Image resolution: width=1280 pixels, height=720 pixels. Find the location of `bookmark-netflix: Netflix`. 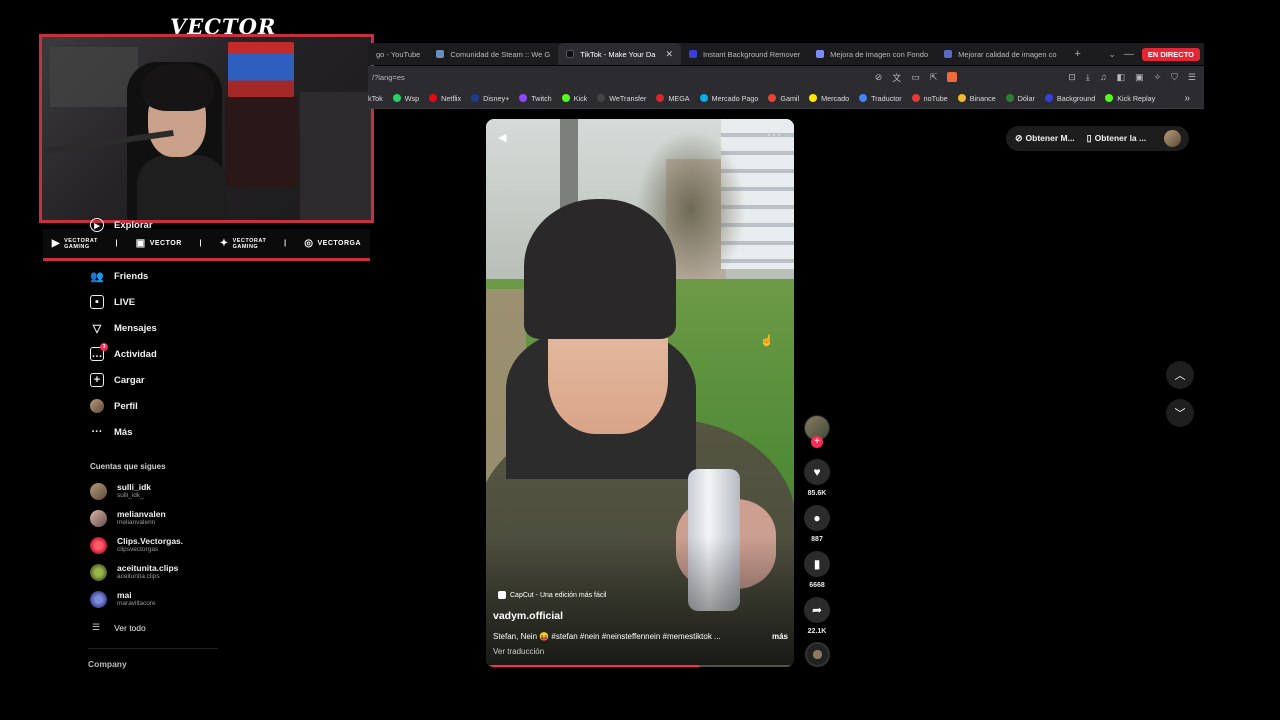

bookmark-netflix: Netflix is located at coordinates (445, 98).